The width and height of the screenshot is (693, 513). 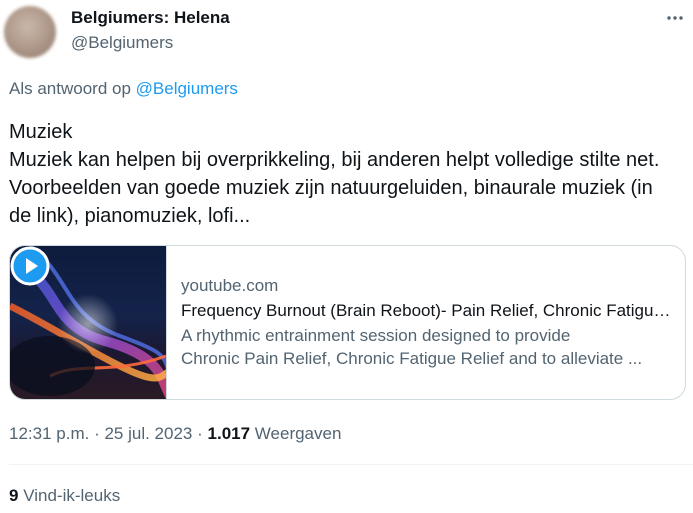 I want to click on play-icon, so click(x=30, y=266).